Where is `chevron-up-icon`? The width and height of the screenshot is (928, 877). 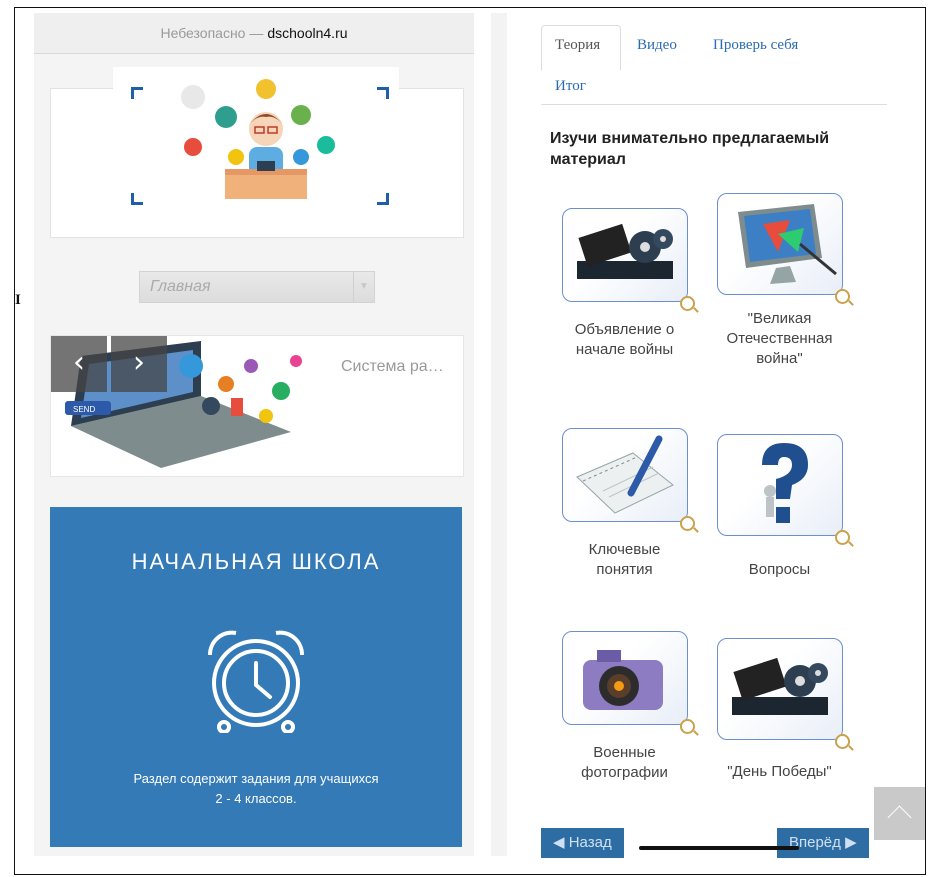 chevron-up-icon is located at coordinates (899, 817).